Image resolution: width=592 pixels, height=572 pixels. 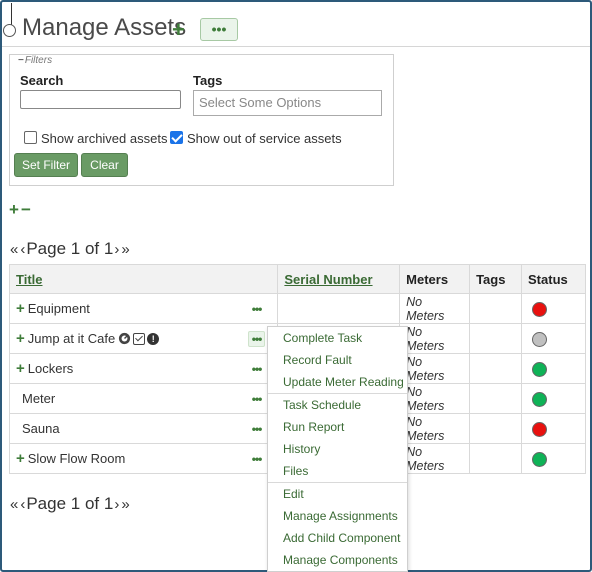 I want to click on alert-icon: !, so click(x=153, y=338).